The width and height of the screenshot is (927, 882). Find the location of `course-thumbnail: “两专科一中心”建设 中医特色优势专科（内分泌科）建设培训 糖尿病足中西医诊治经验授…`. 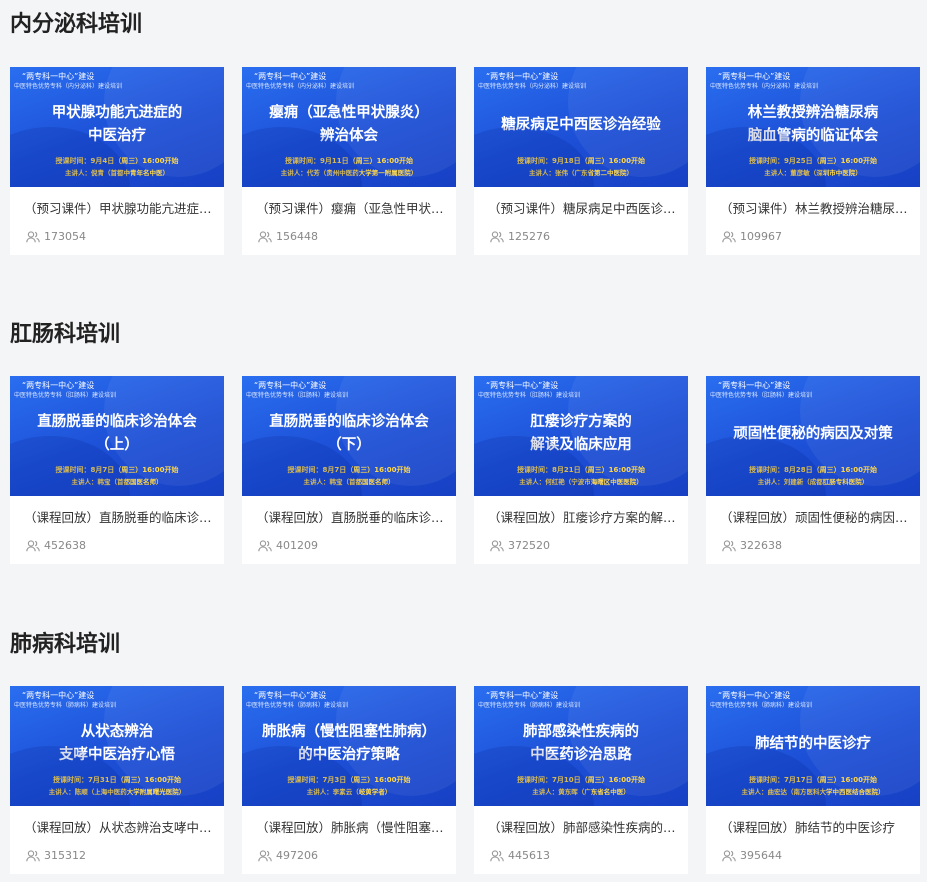

course-thumbnail: “两专科一中心”建设 中医特色优势专科（内分泌科）建设培训 糖尿病足中西医诊治经验授… is located at coordinates (581, 127).